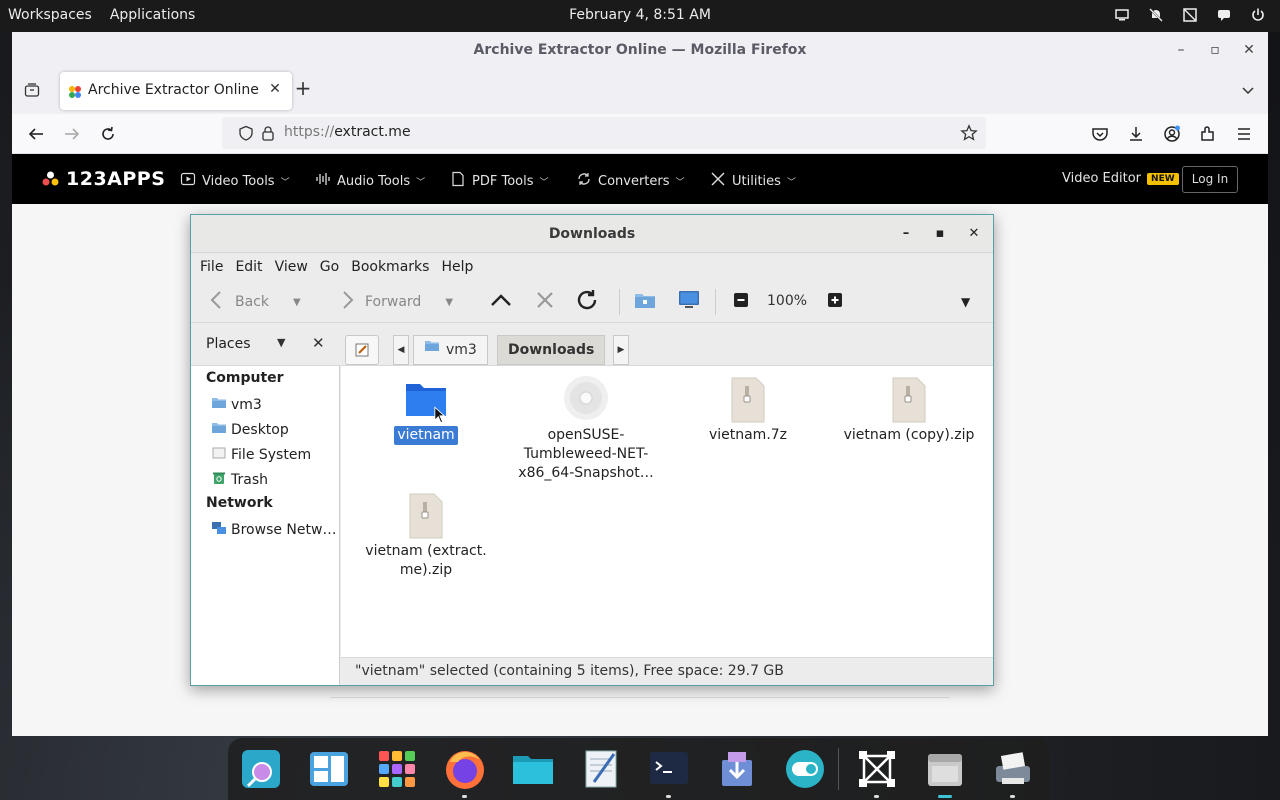 The image size is (1280, 800). I want to click on menu-view: View, so click(294, 267).